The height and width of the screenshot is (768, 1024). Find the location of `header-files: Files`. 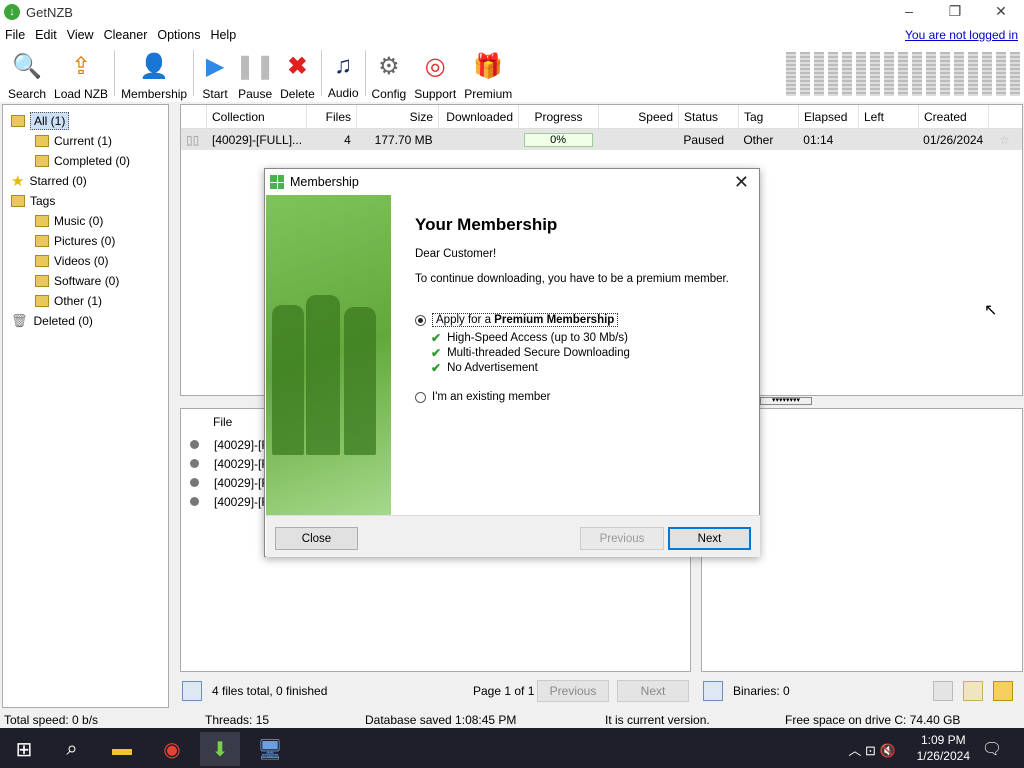

header-files: Files is located at coordinates (332, 116).